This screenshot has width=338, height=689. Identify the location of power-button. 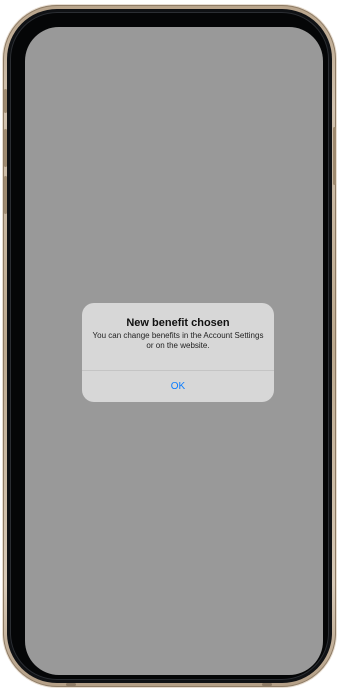
(334, 156).